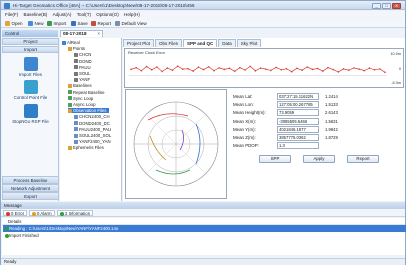 The image size is (406, 265). I want to click on spp-button: SPP, so click(275, 159).